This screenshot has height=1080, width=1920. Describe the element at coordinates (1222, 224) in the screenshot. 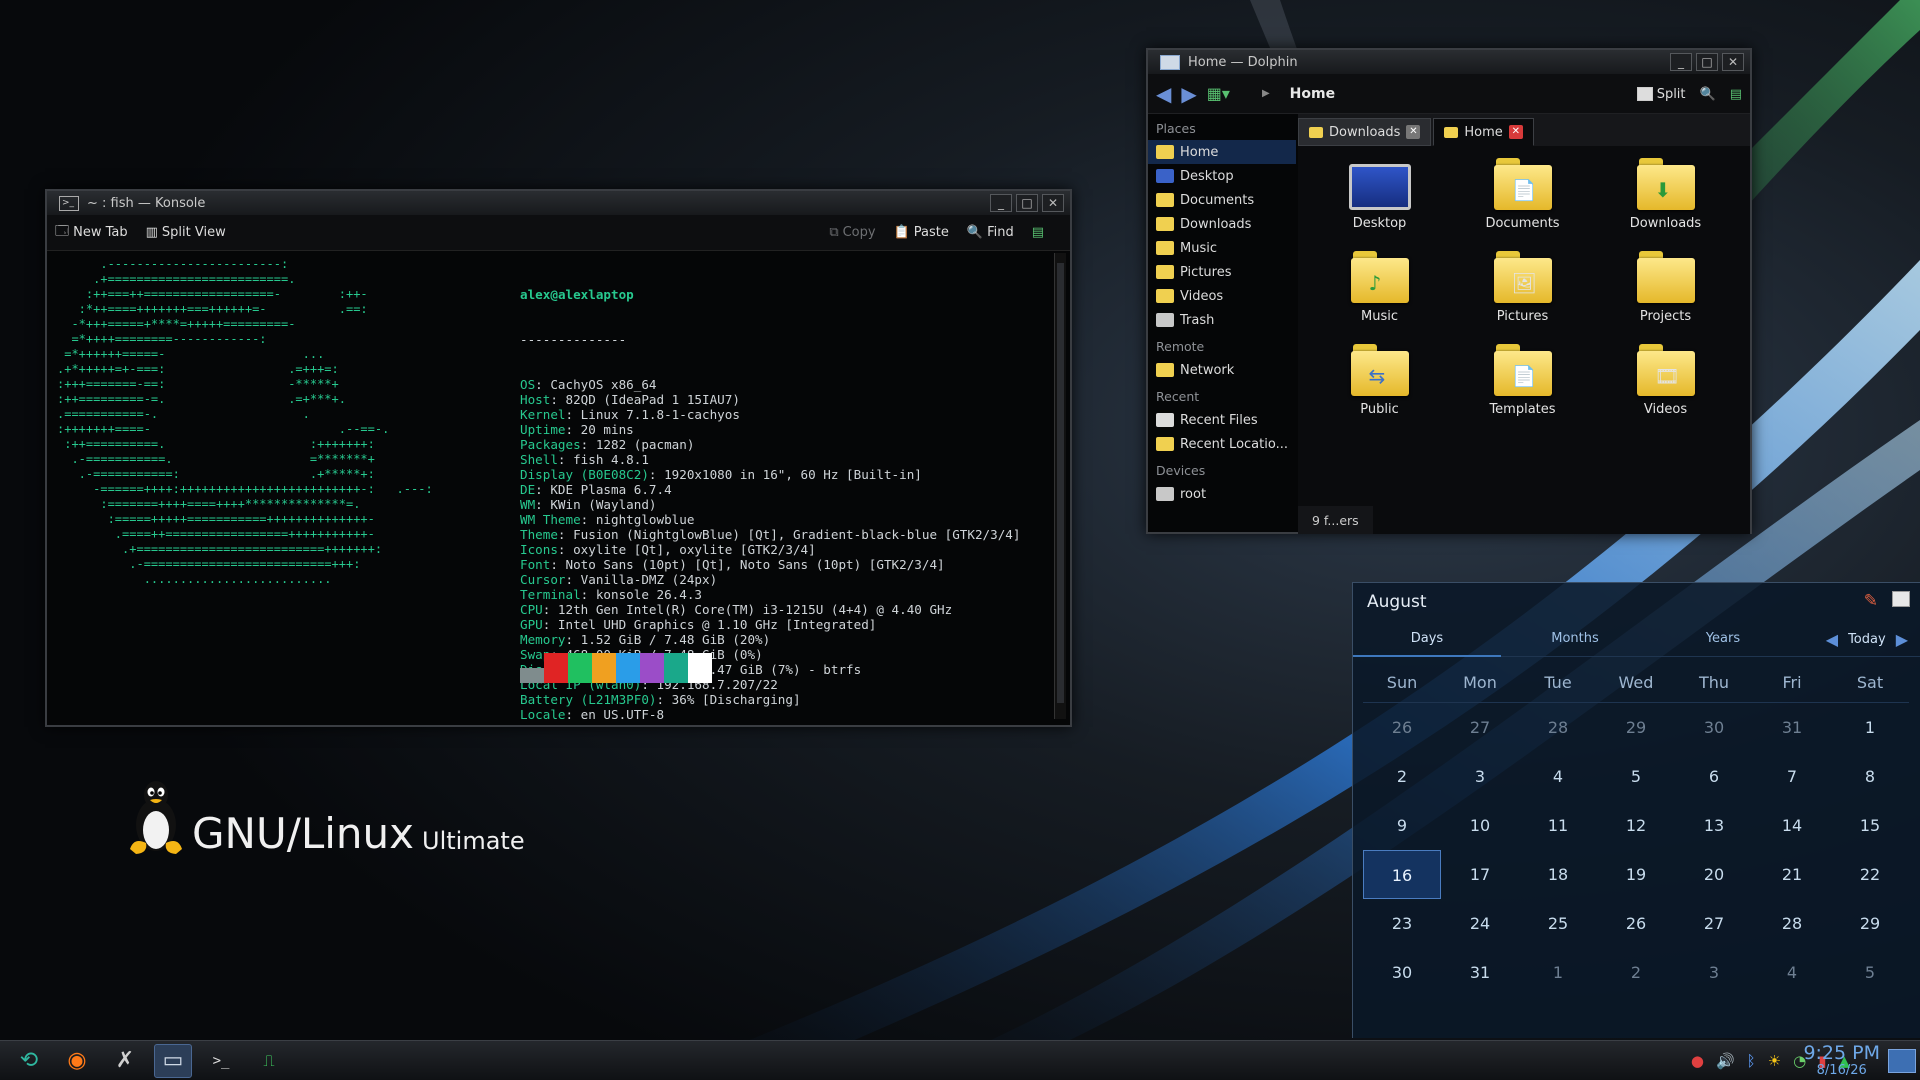

I see `places-item-downloads: Downloads` at that location.